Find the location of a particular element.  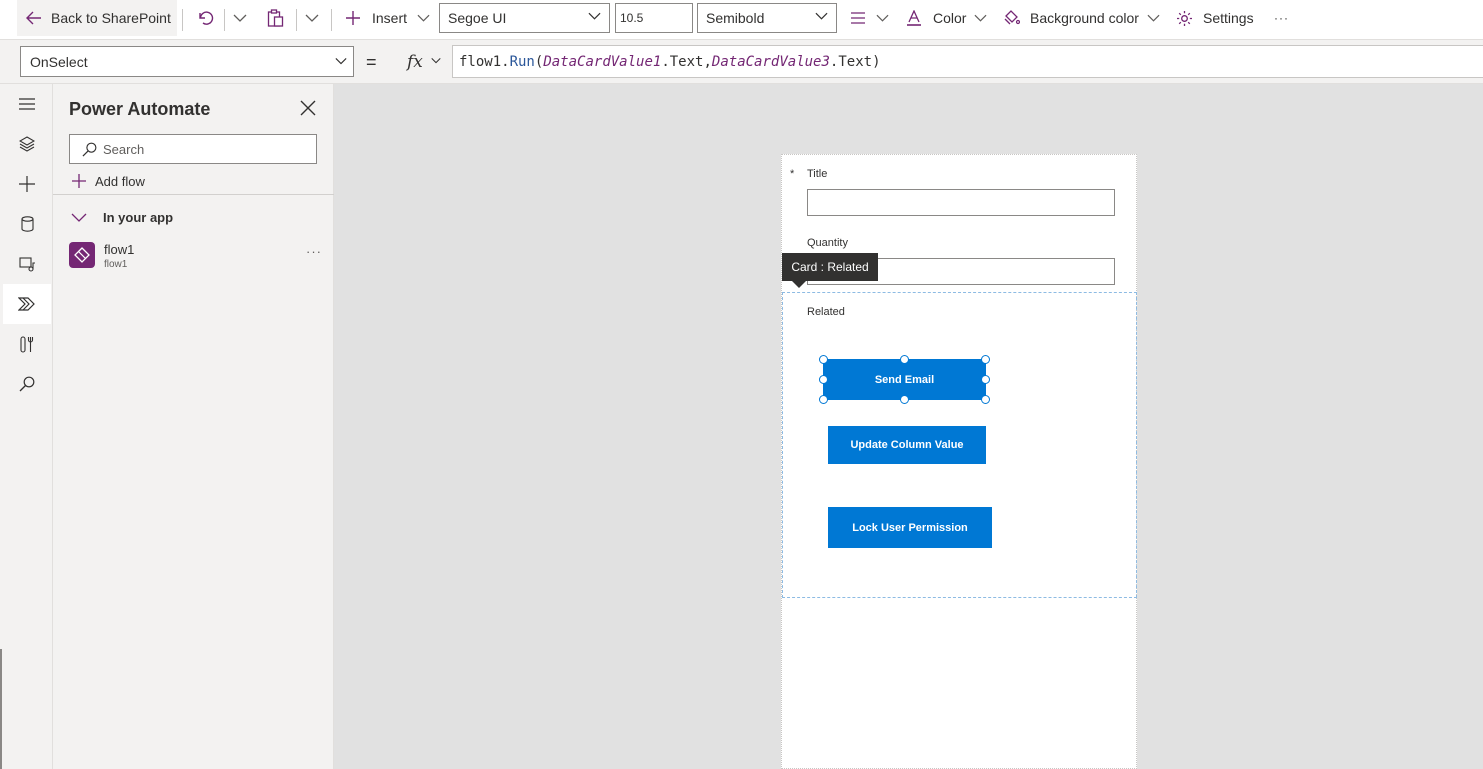

section-label: In your app is located at coordinates (138, 217).